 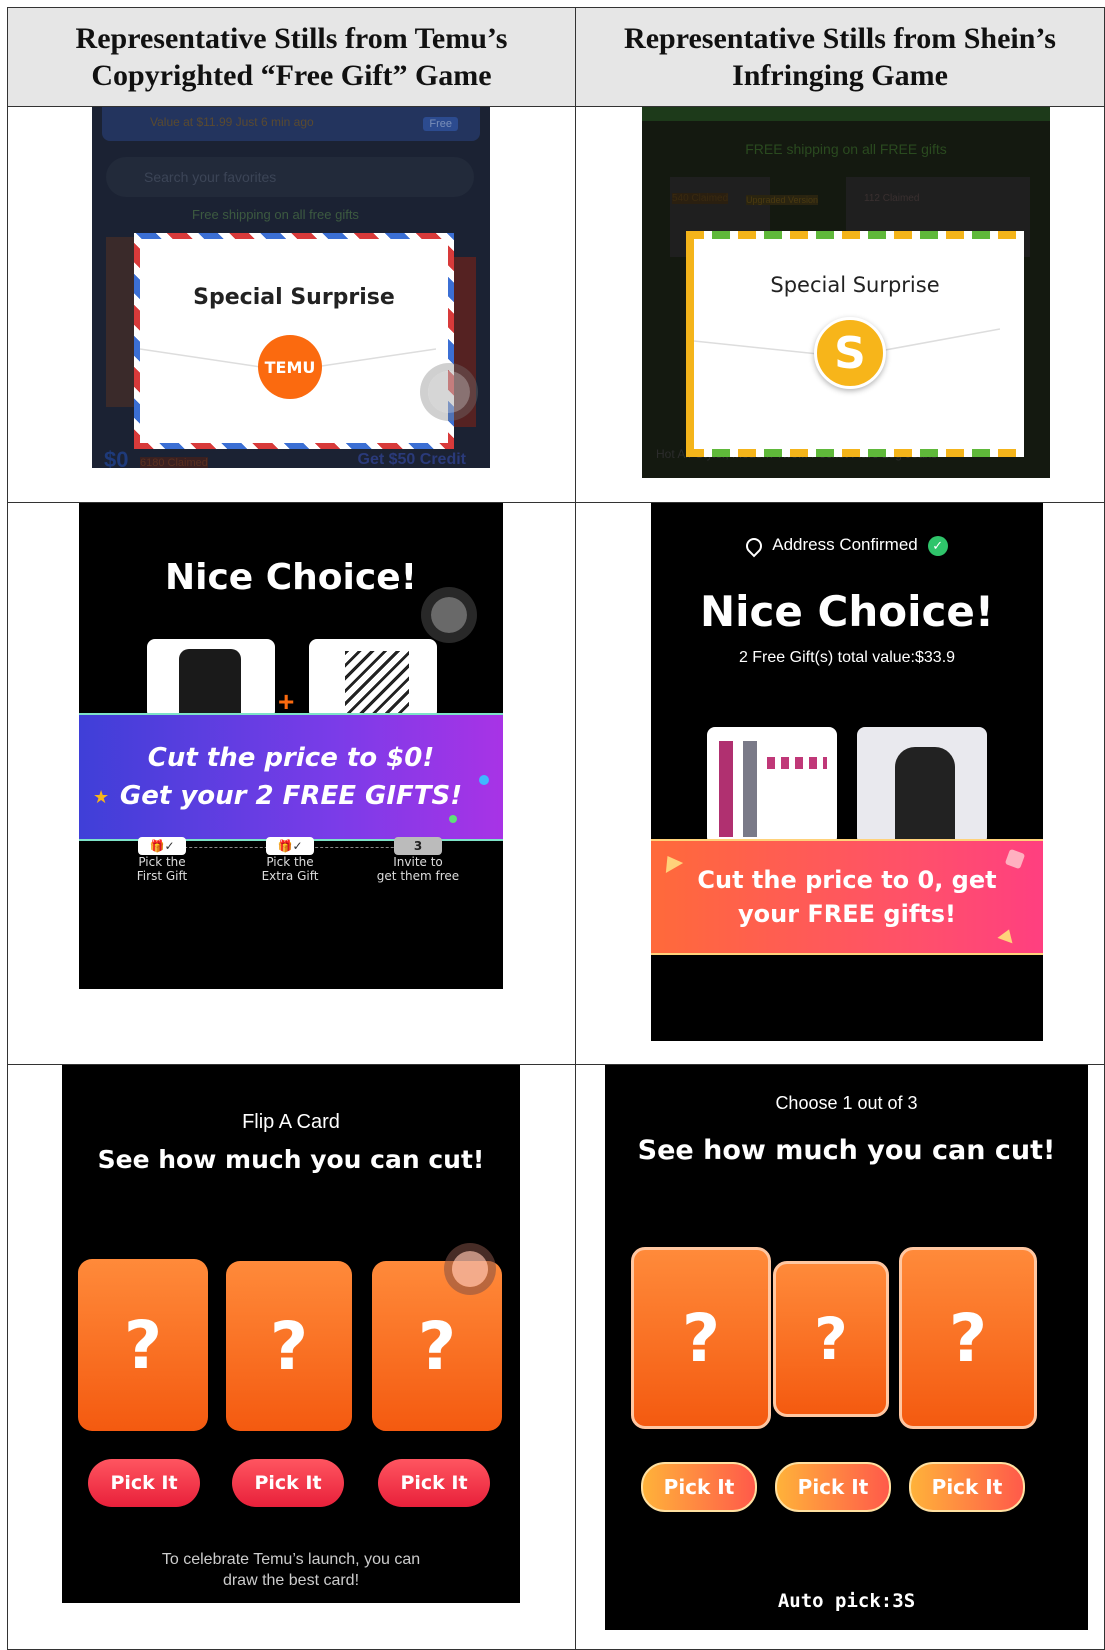 I want to click on bg-banner: Value at $11.99 Just 6 min ago Free, so click(x=291, y=124).